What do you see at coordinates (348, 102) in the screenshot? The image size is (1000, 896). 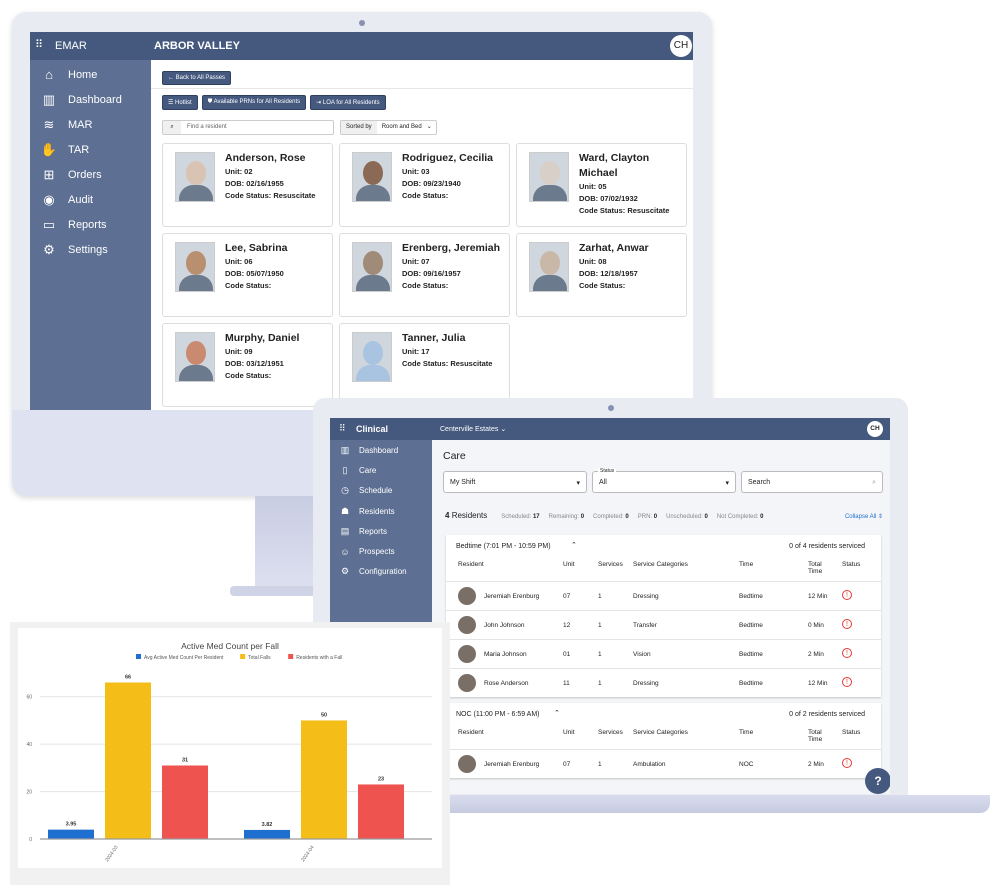 I see `action-button-2: ⇥ LOA for All Residents` at bounding box center [348, 102].